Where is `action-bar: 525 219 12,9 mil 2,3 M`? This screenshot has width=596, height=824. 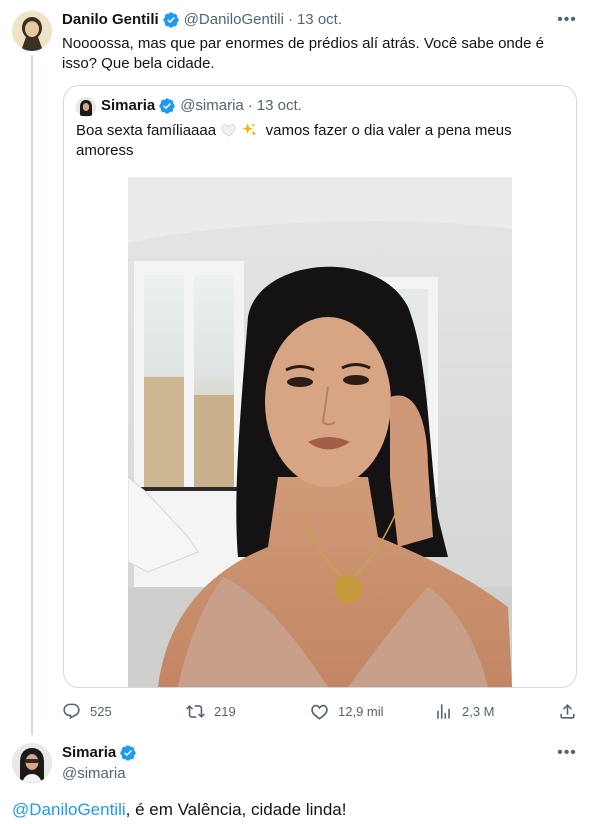 action-bar: 525 219 12,9 mil 2,3 M is located at coordinates (322, 711).